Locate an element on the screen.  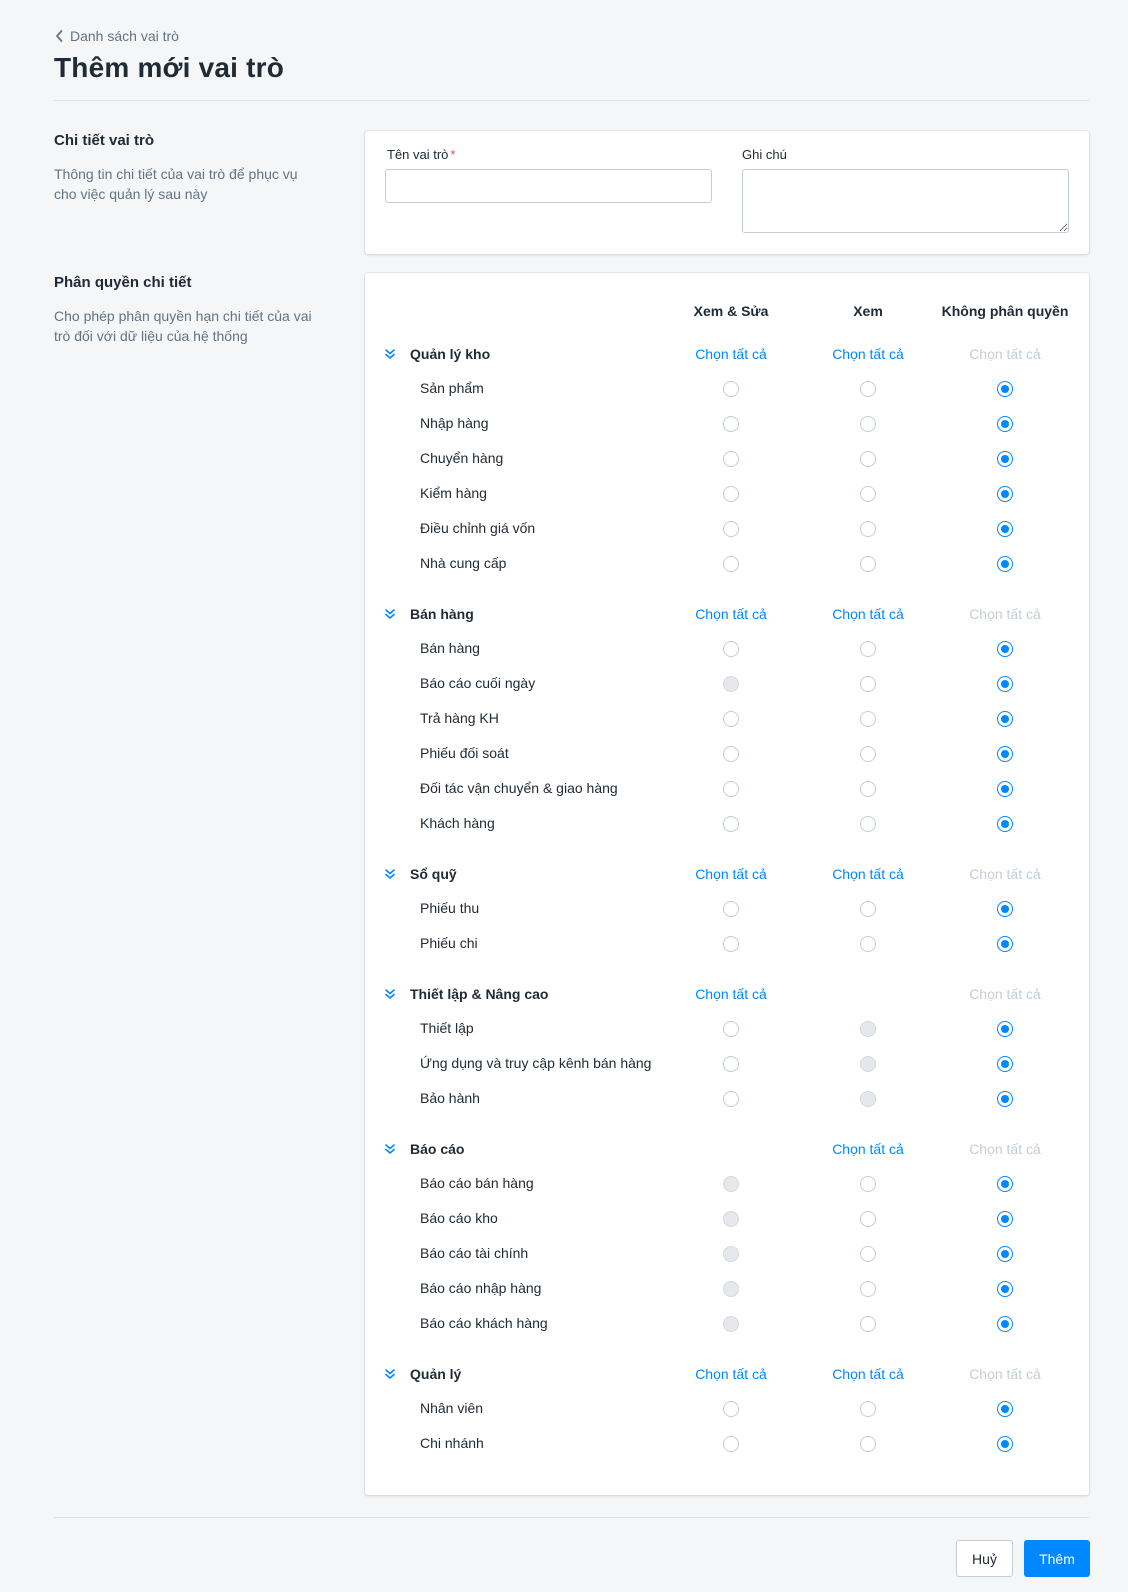
add-button: Thêm is located at coordinates (1057, 1558).